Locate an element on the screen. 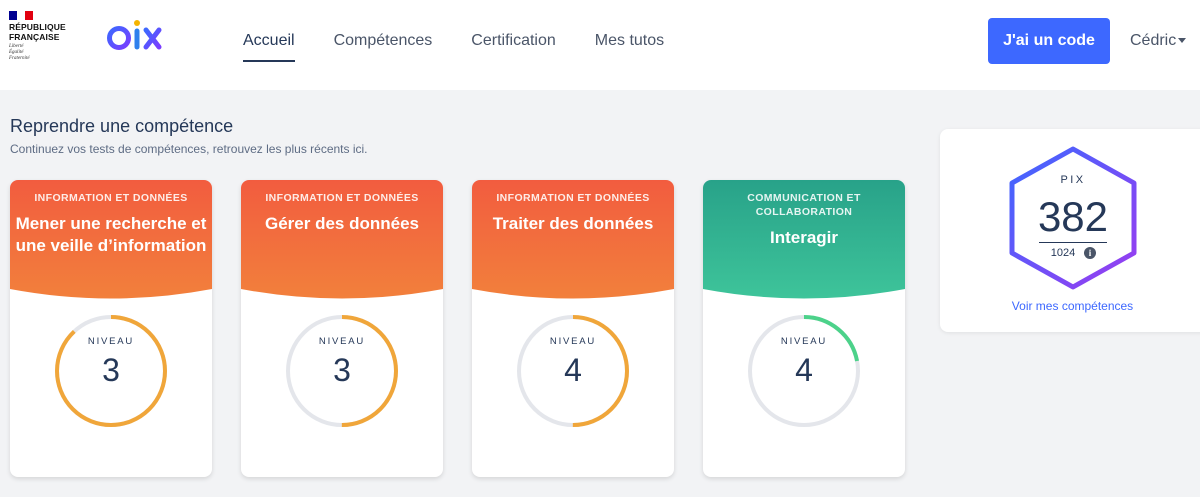  score-value: 382 is located at coordinates (1073, 216).